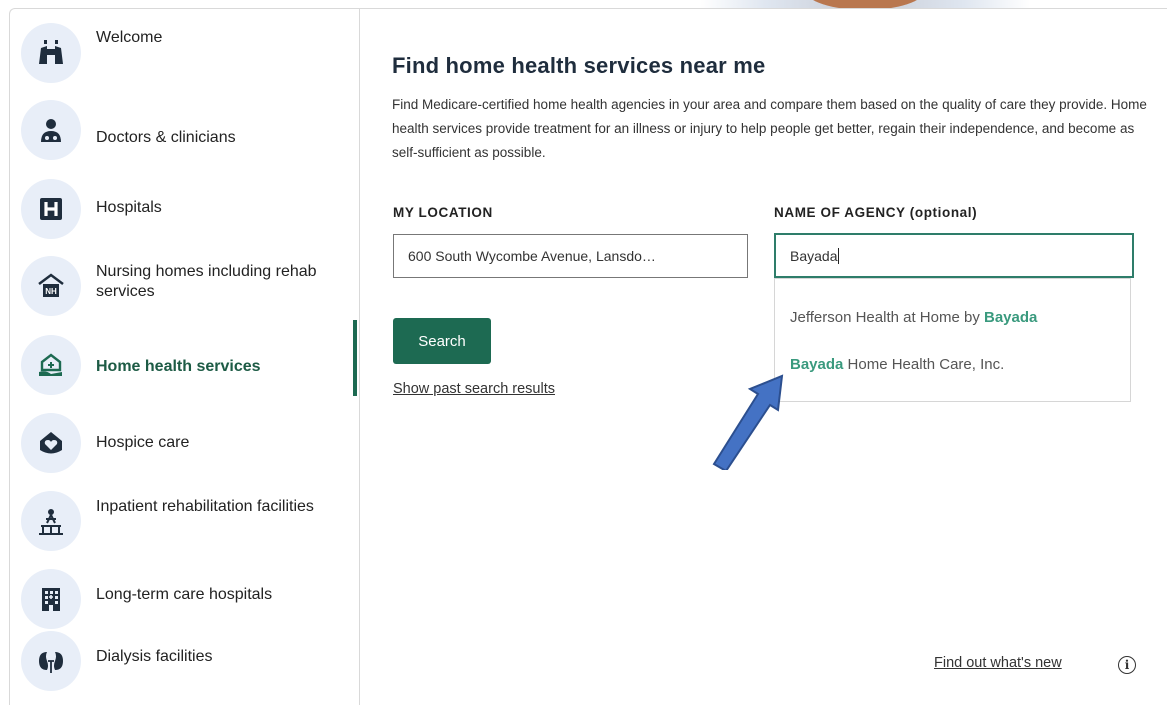  I want to click on search-button: Search, so click(442, 341).